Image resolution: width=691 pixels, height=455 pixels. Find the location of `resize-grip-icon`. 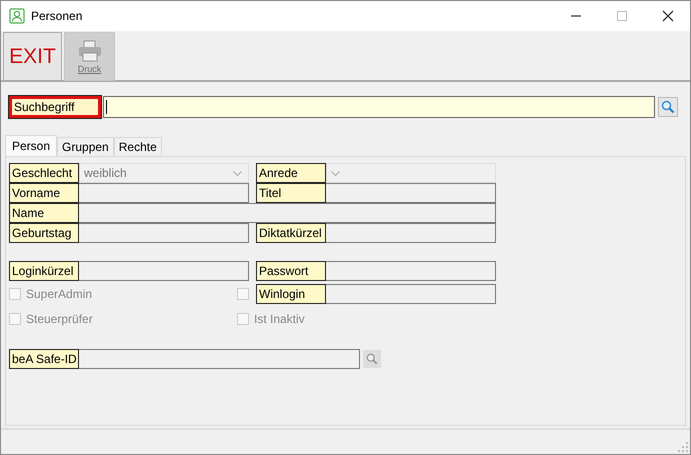

resize-grip-icon is located at coordinates (683, 447).